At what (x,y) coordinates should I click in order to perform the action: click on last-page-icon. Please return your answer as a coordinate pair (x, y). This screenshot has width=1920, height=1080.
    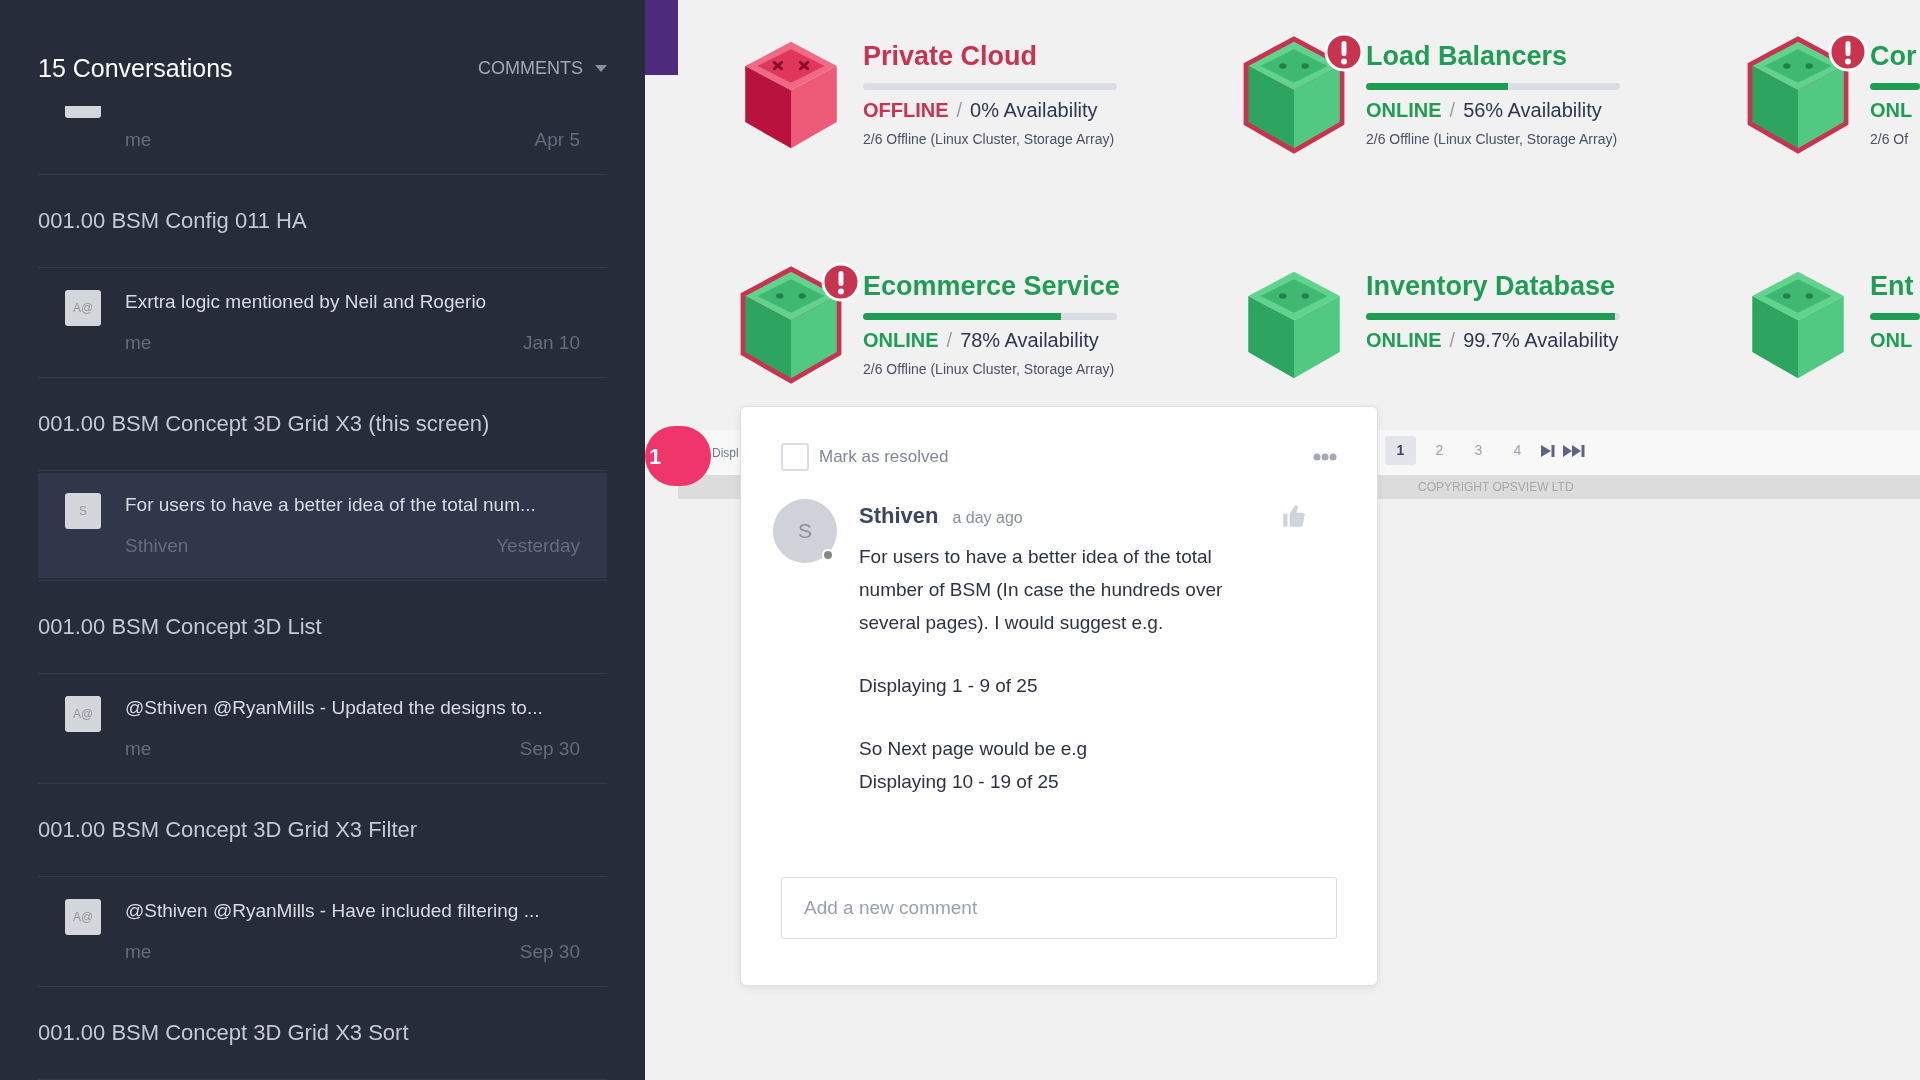
    Looking at the image, I should click on (1574, 450).